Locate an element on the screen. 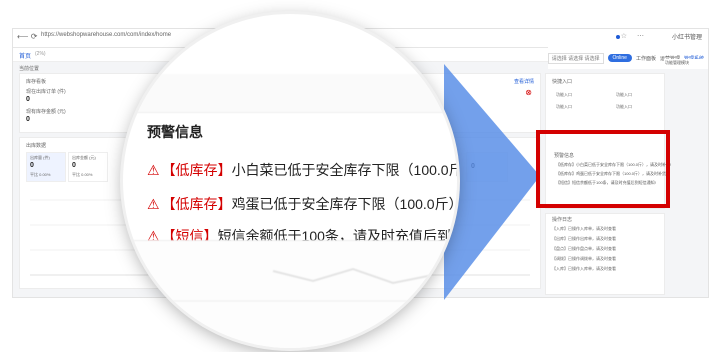 The width and height of the screenshot is (719, 352). warning-title-zoomed: 预警信息 is located at coordinates (175, 132).